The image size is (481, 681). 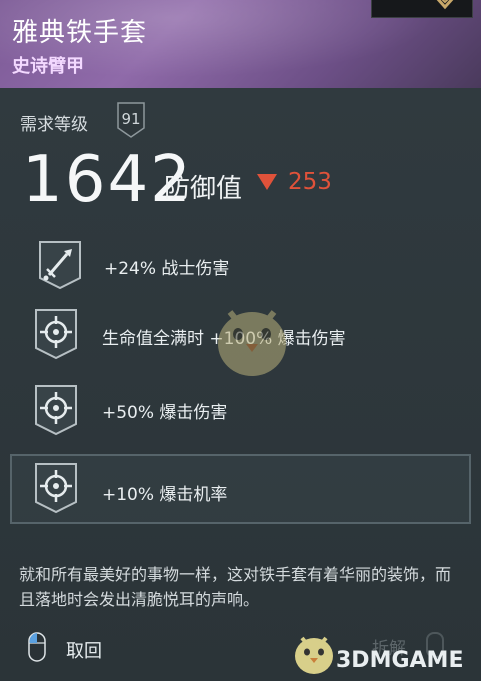 What do you see at coordinates (165, 413) in the screenshot?
I see `perk-crit-damage: +50% 爆击伤害` at bounding box center [165, 413].